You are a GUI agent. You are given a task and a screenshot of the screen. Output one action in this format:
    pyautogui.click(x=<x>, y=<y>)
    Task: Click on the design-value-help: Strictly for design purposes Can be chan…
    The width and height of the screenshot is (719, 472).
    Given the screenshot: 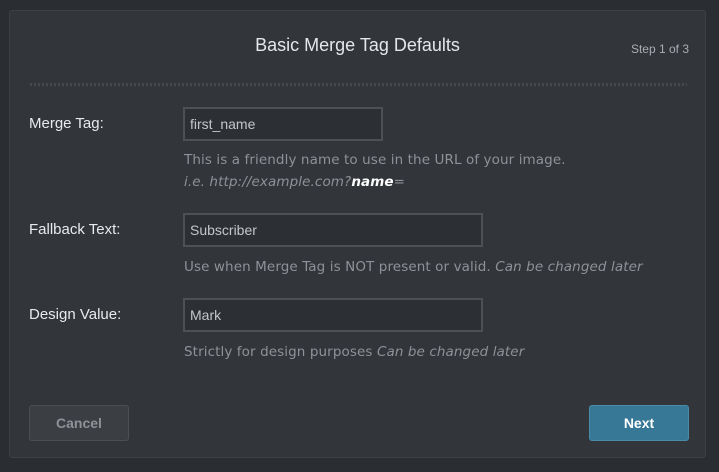 What is the action you would take?
    pyautogui.click(x=354, y=352)
    